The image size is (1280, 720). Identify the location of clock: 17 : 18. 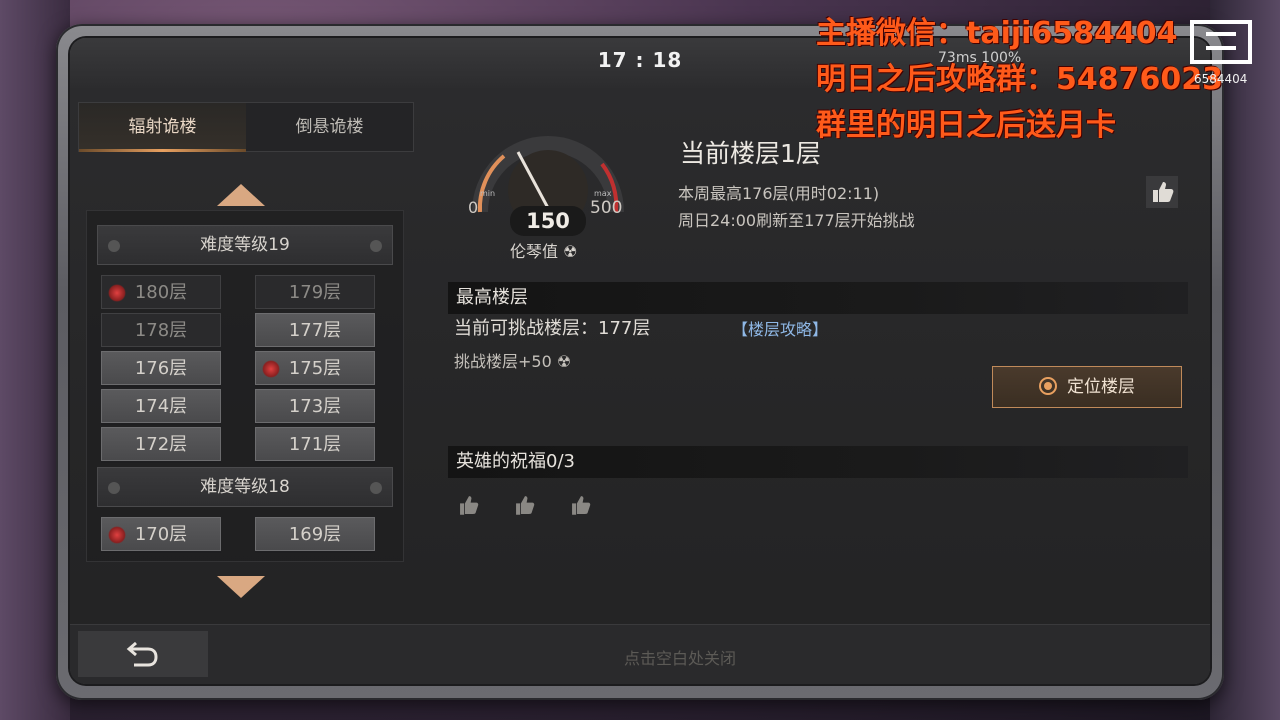
(640, 60).